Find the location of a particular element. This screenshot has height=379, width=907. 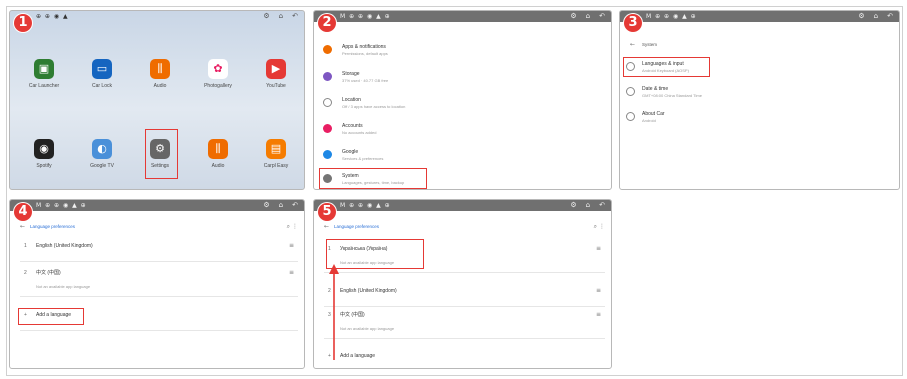

system-item-subtitle: Android is located at coordinates (649, 120).